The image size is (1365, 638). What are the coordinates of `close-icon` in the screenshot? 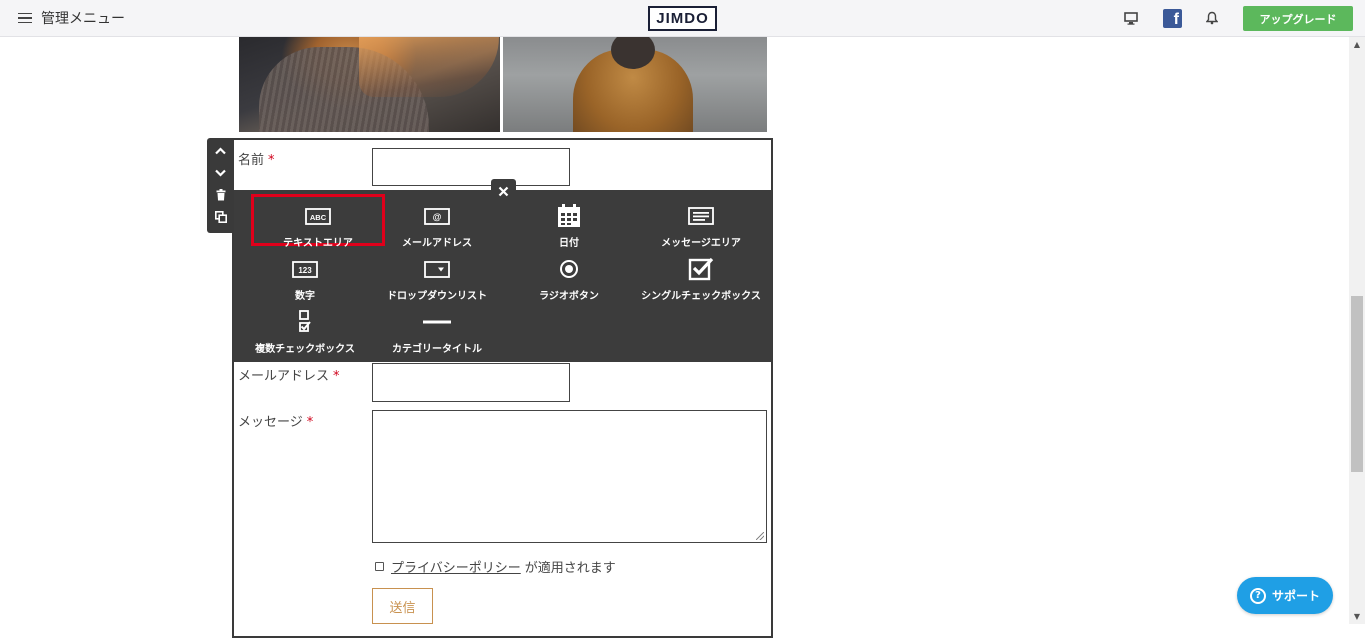 It's located at (503, 191).